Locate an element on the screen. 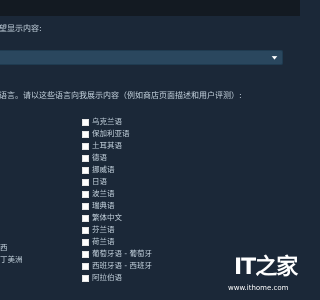 The height and width of the screenshot is (300, 320). language-option: 乌克兰语 is located at coordinates (102, 122).